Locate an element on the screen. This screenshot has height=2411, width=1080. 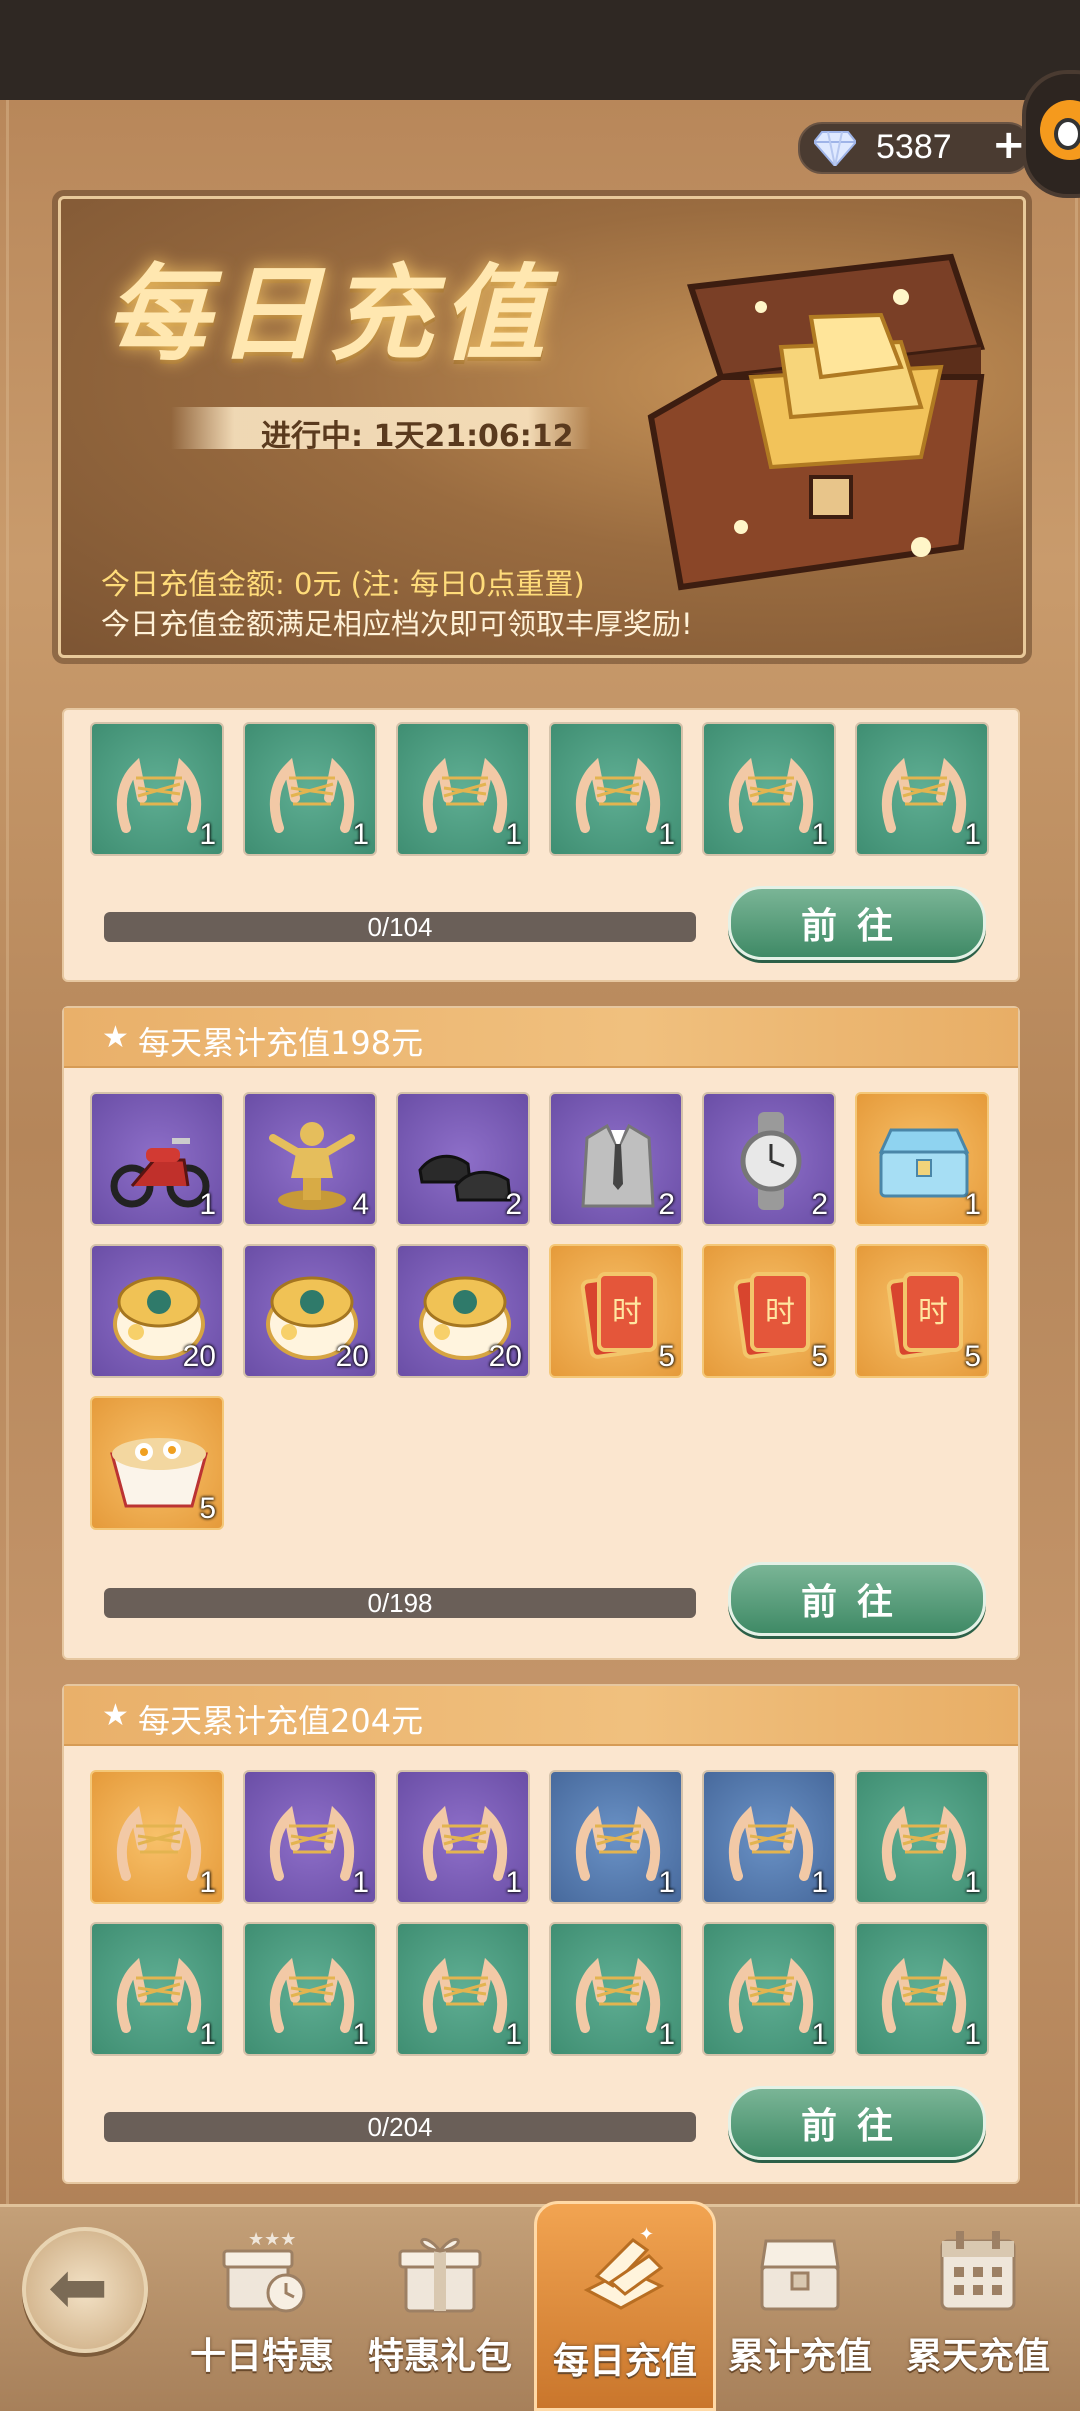
item-quantity: 20 is located at coordinates (352, 1356).